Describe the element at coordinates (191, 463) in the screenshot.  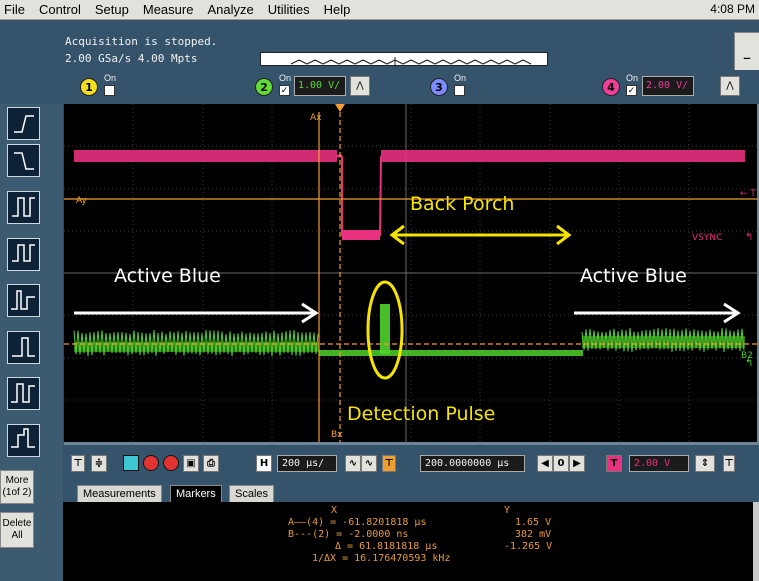
I see `screenshot-icon: ▣` at that location.